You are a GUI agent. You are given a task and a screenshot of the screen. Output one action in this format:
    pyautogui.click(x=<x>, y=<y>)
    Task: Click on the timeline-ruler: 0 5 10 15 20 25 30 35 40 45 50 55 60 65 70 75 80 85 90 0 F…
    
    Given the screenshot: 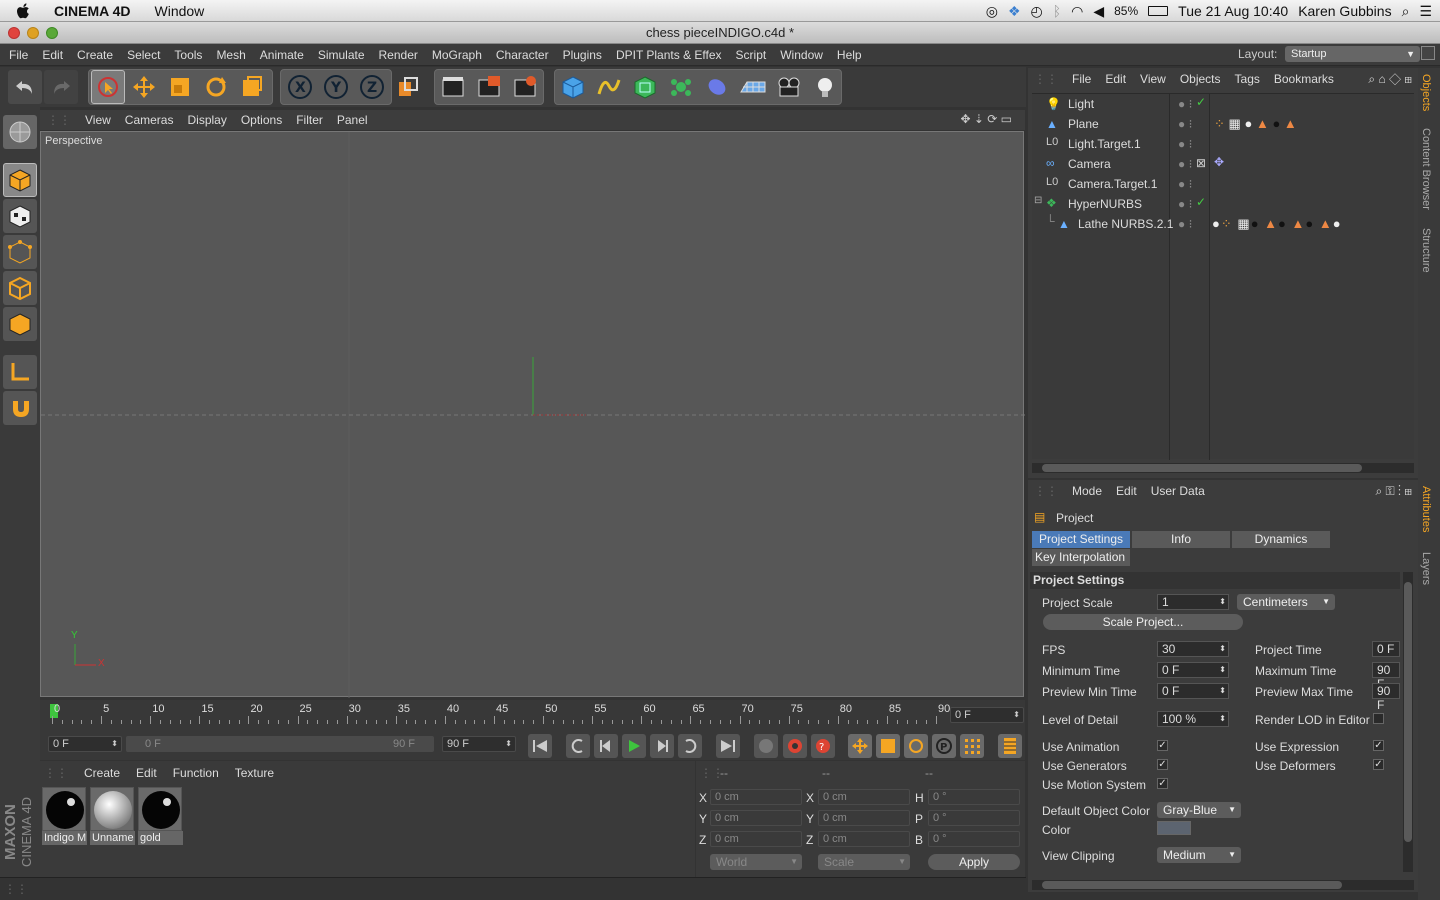 What is the action you would take?
    pyautogui.click(x=532, y=715)
    